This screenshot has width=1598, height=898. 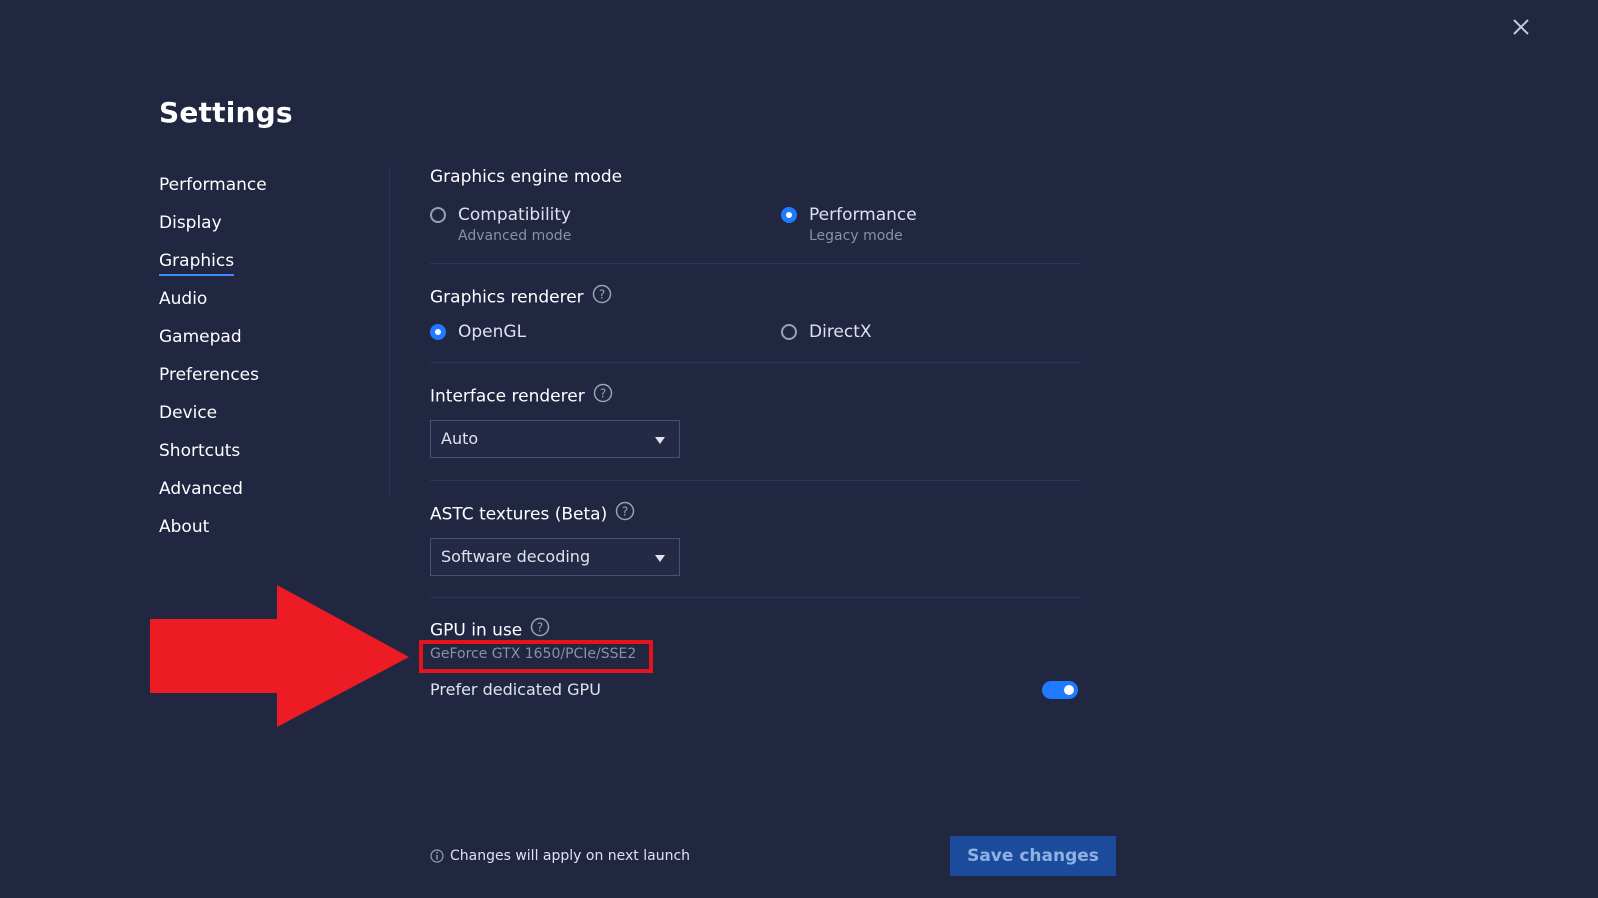 What do you see at coordinates (437, 856) in the screenshot?
I see `info-icon` at bounding box center [437, 856].